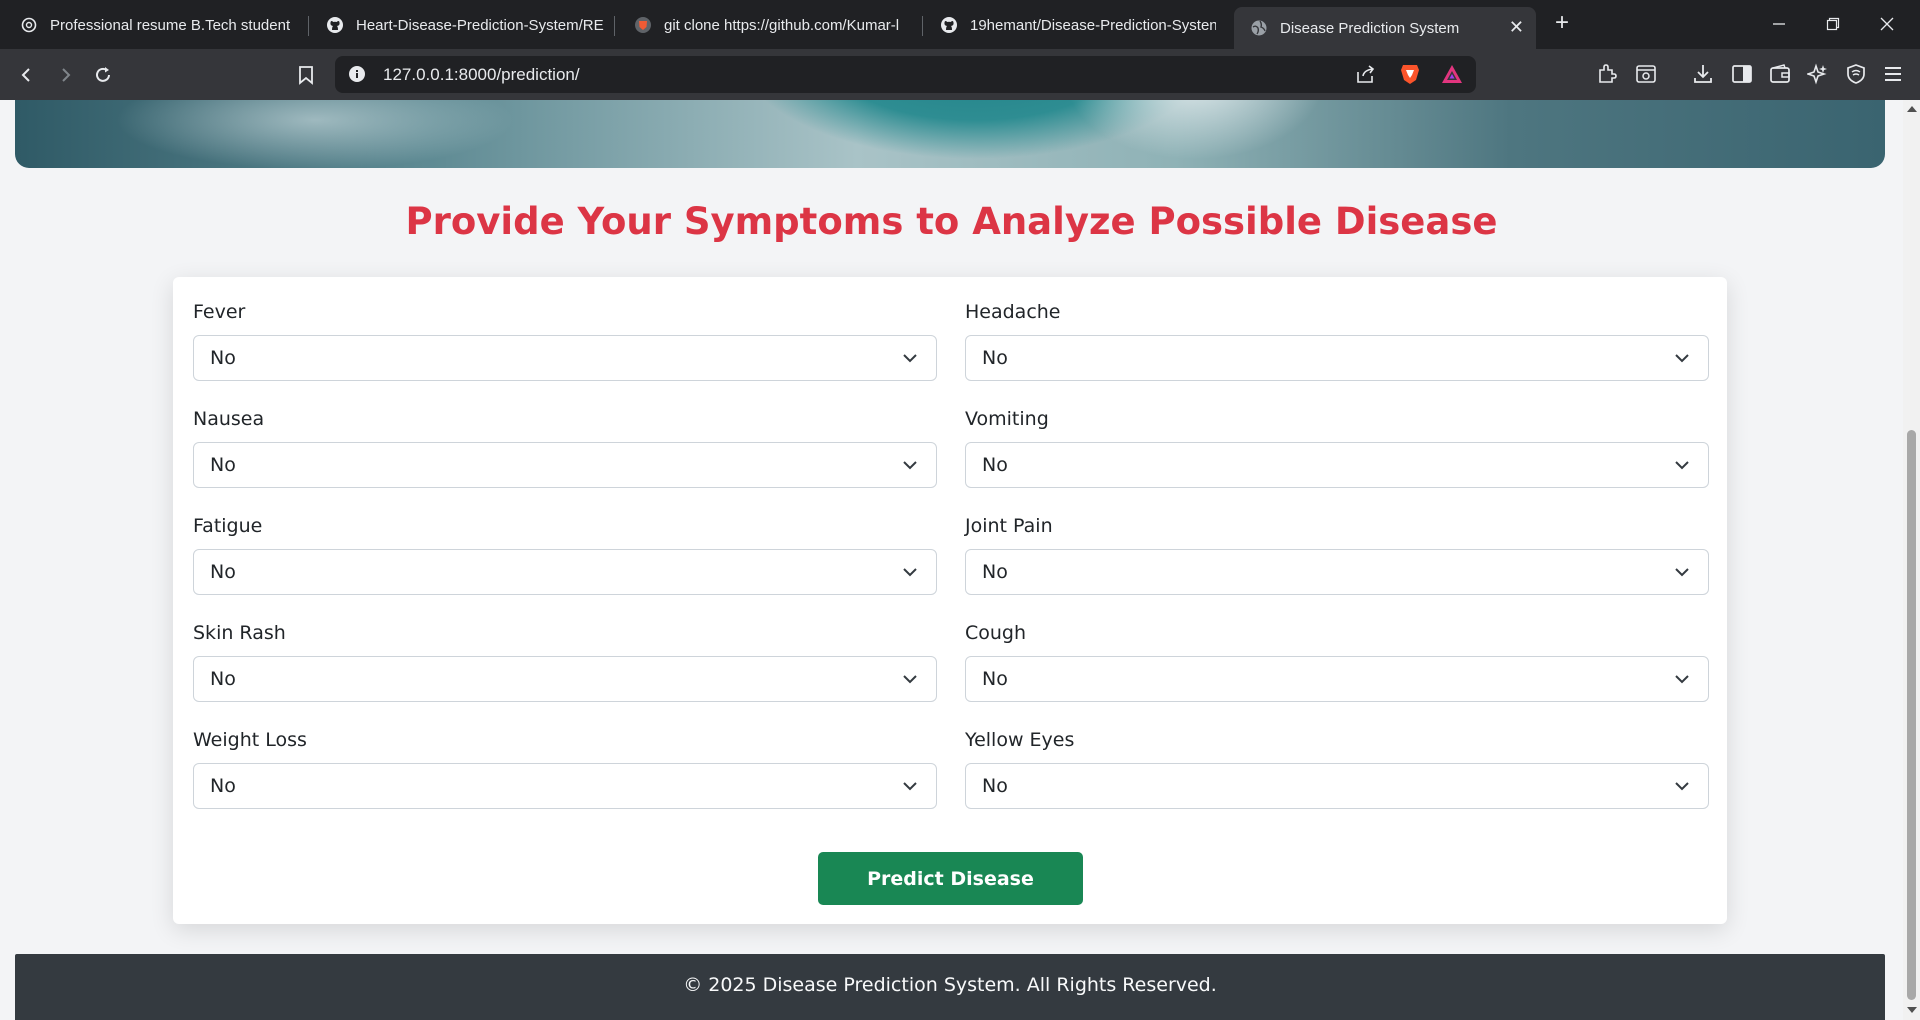 The height and width of the screenshot is (1020, 1920). Describe the element at coordinates (1703, 74) in the screenshot. I see `downloads-icon` at that location.